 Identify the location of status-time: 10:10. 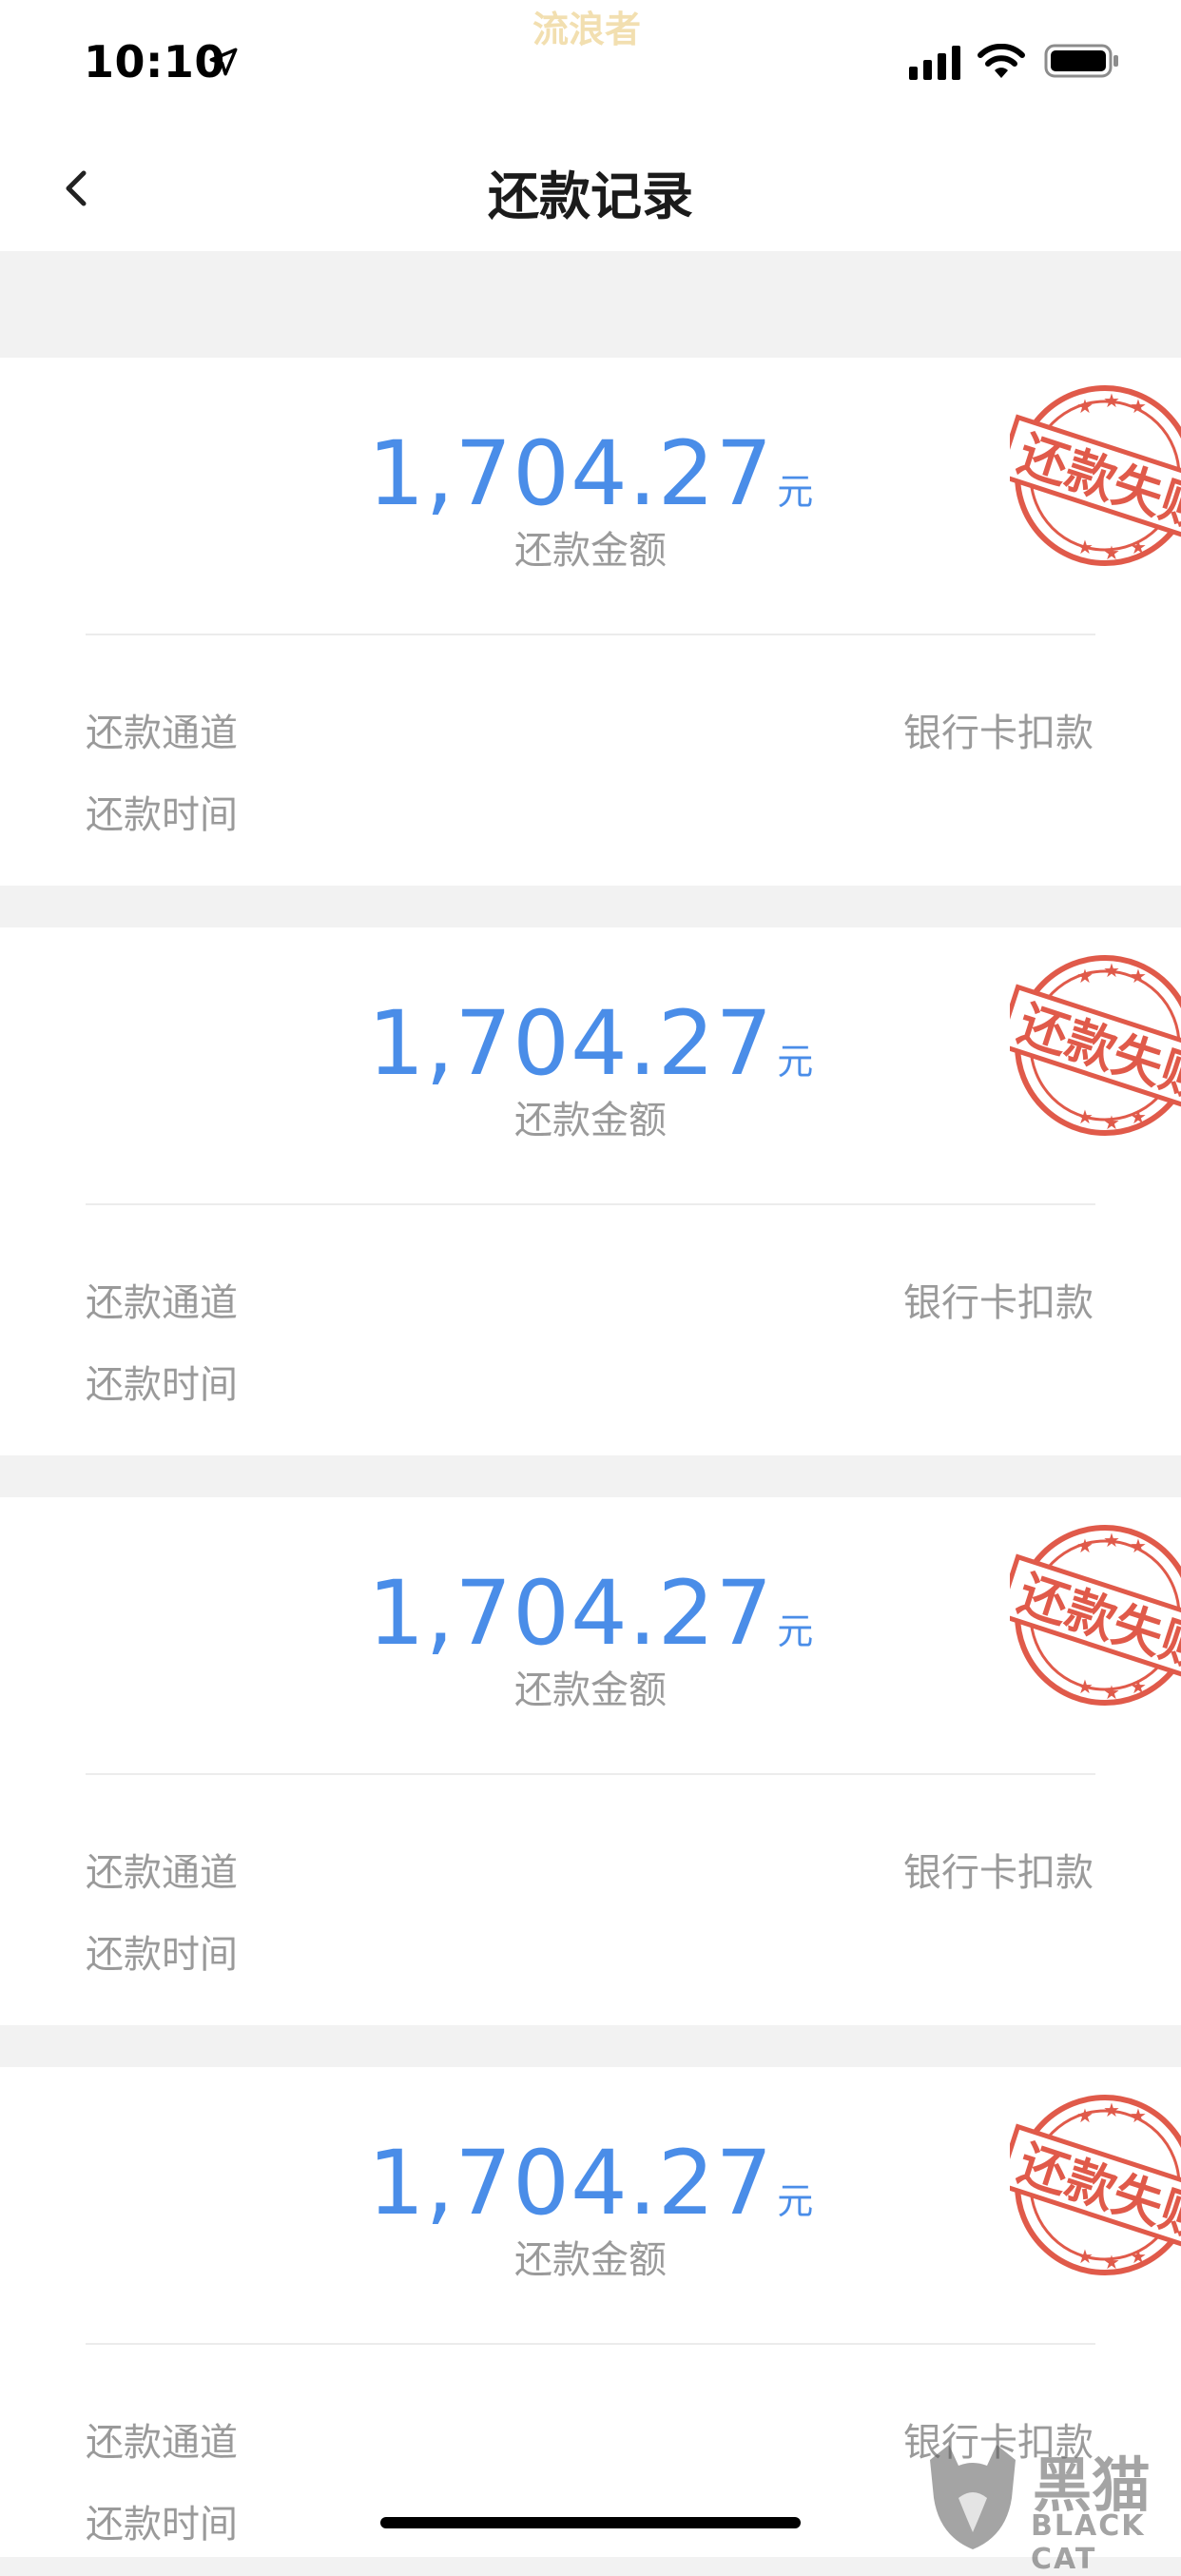
(154, 62).